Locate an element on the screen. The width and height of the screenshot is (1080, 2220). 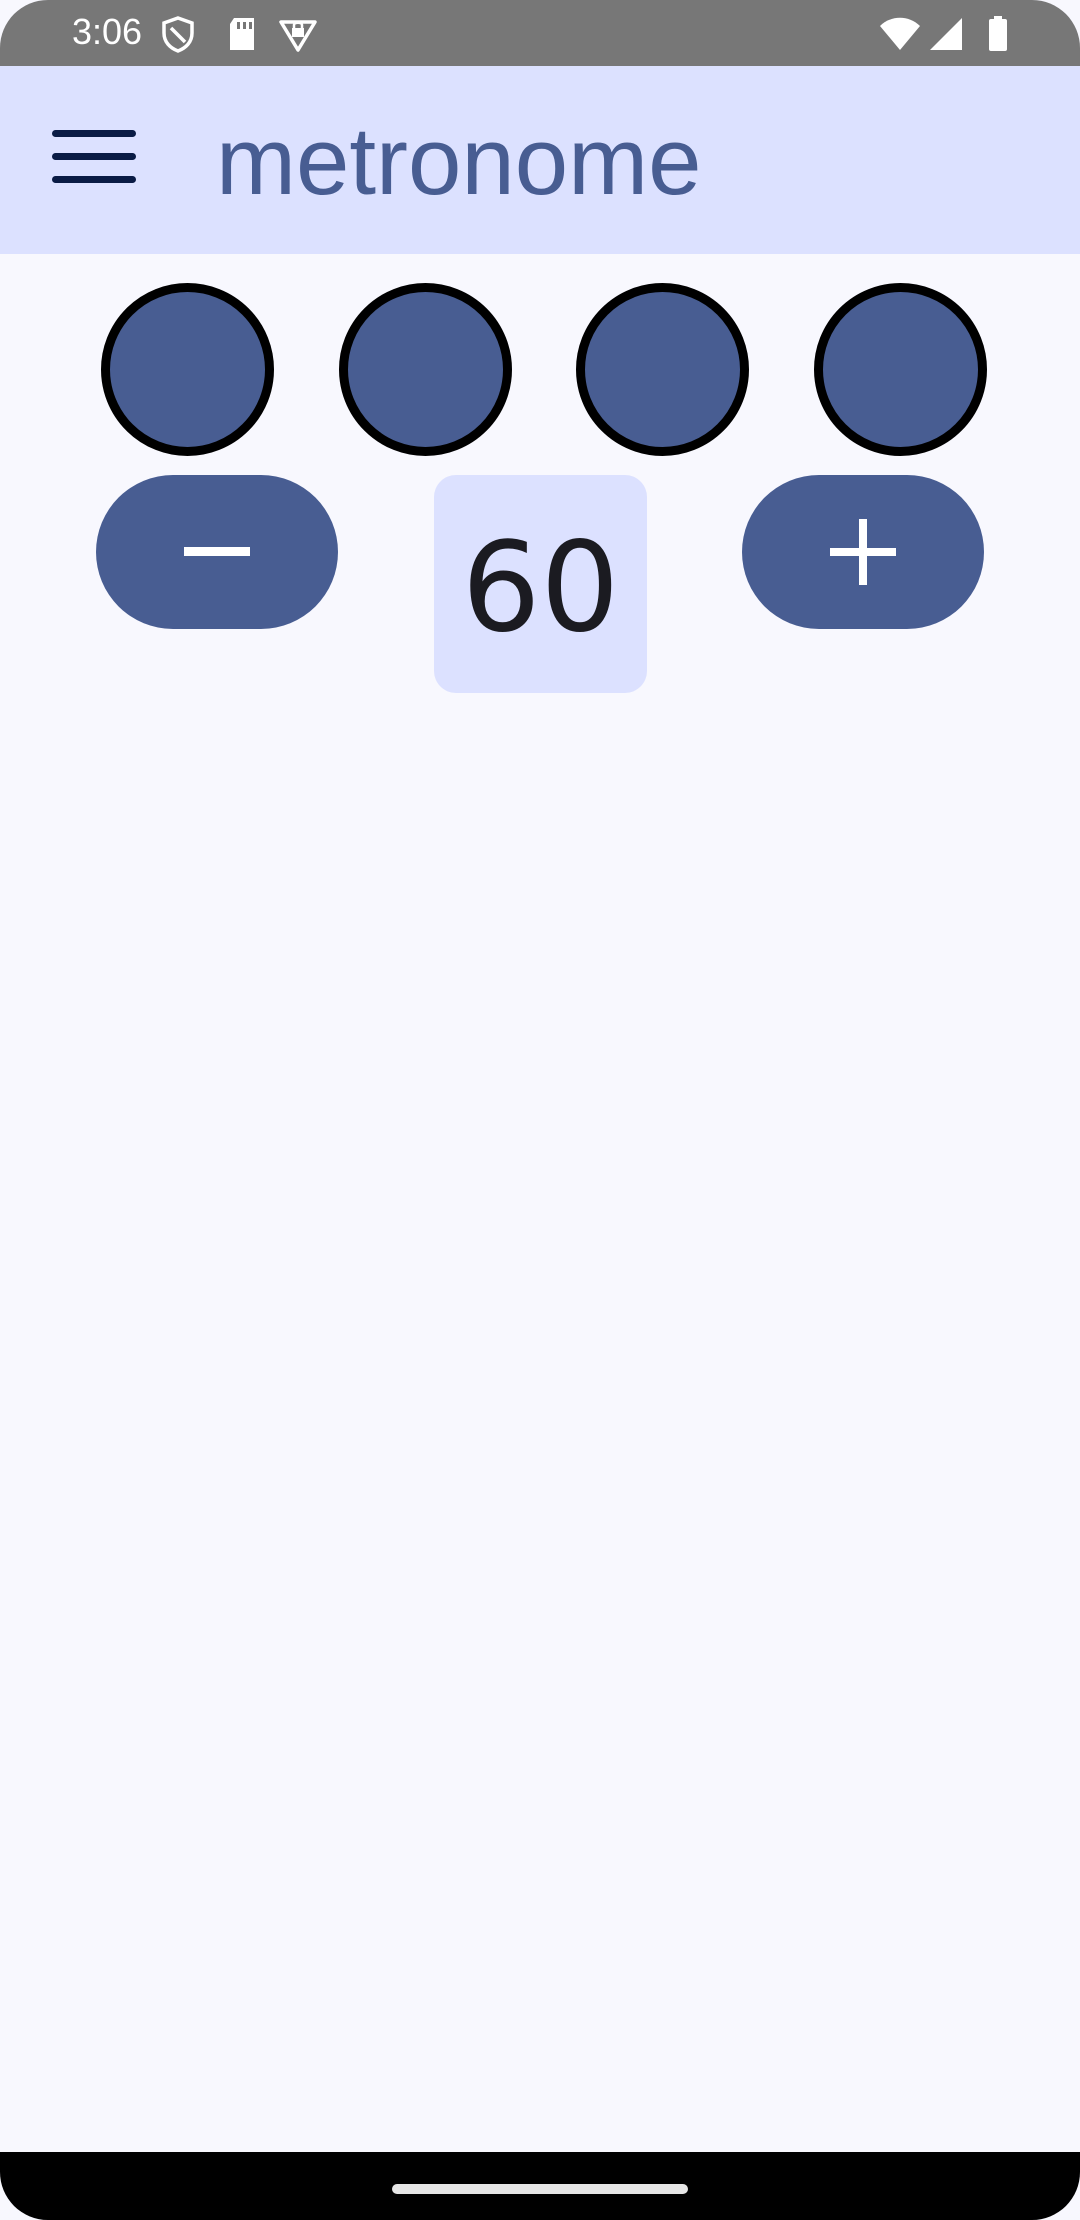
tempo-display: 60 is located at coordinates (540, 584).